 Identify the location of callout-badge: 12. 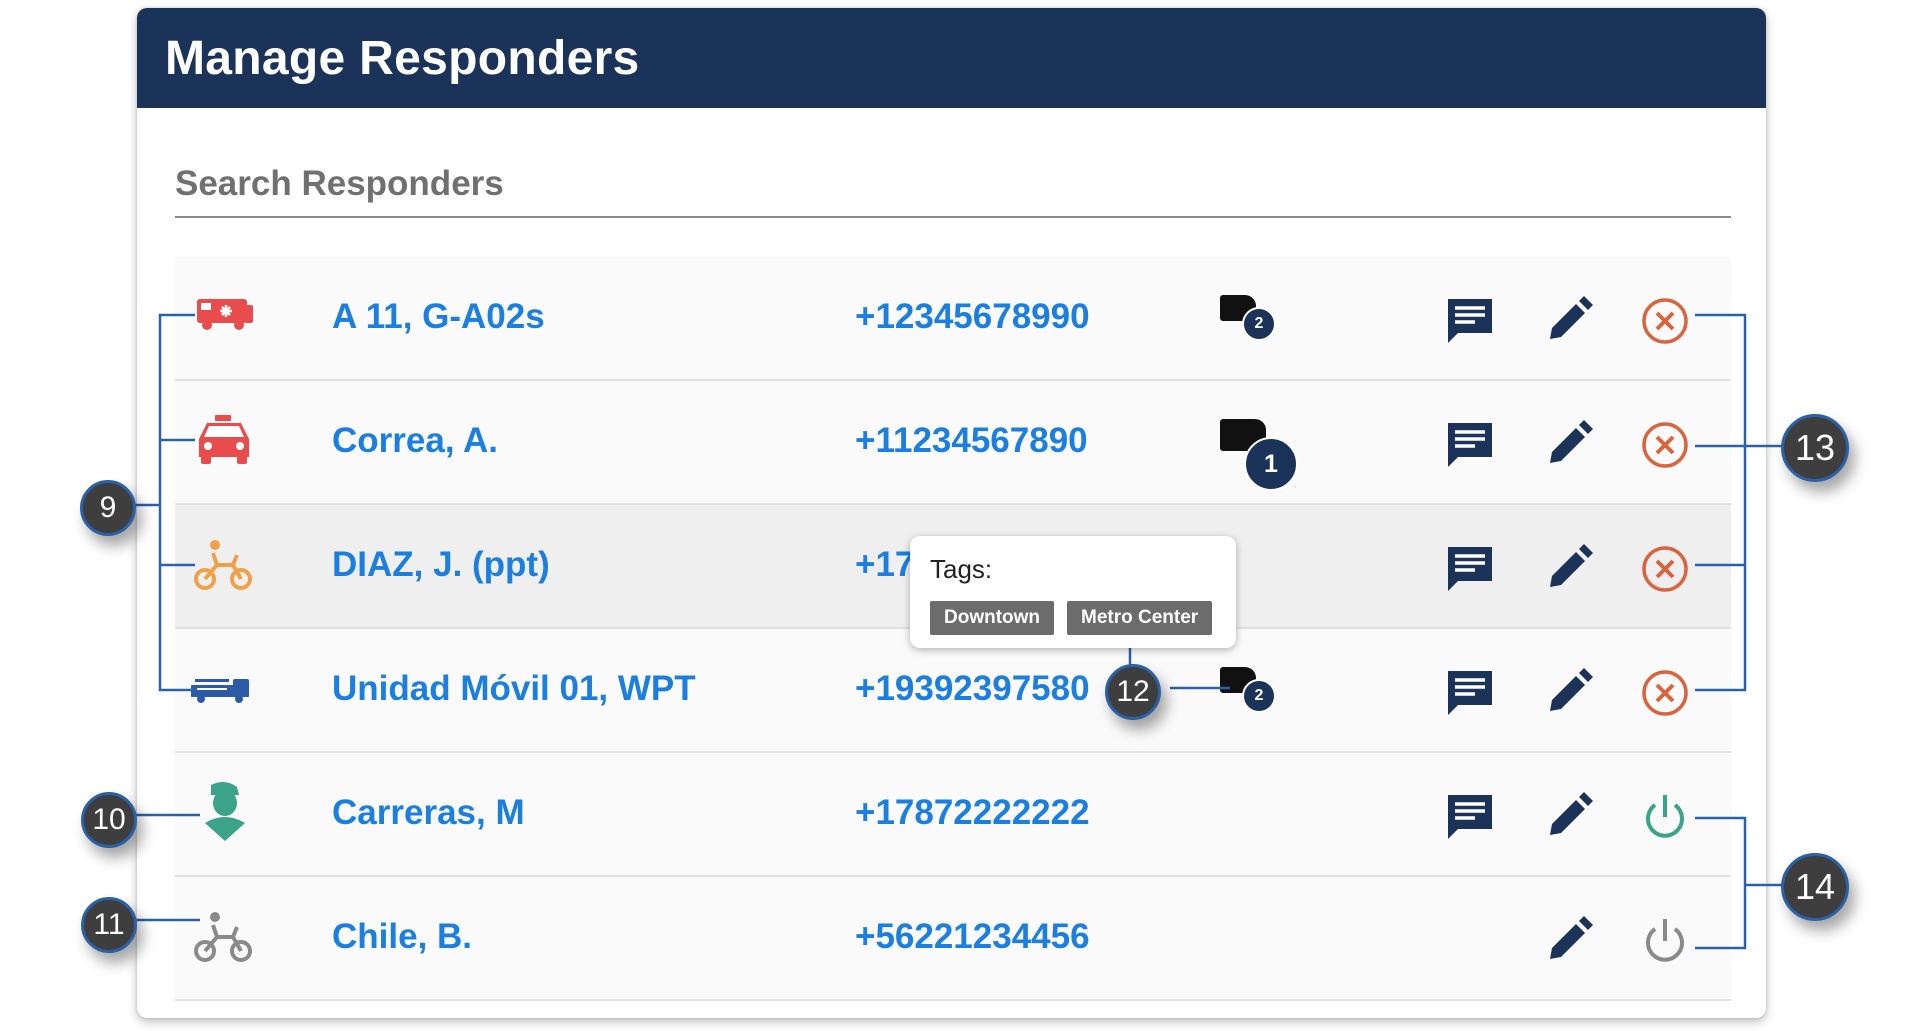
(1133, 692).